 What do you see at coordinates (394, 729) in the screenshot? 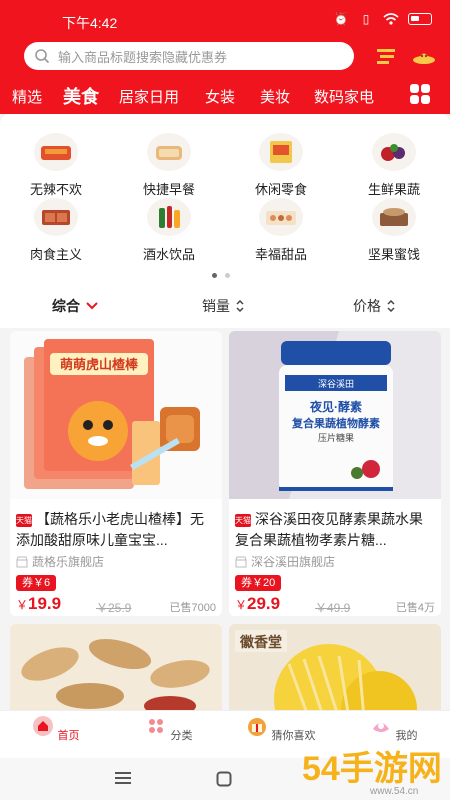
I see `tab-profile: 我的` at bounding box center [394, 729].